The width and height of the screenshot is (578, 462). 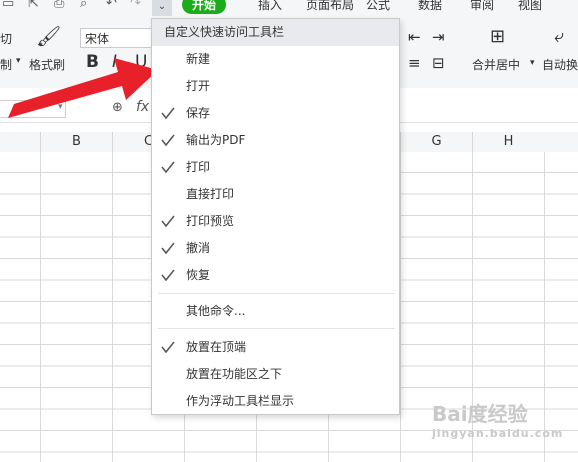 What do you see at coordinates (92, 62) in the screenshot?
I see `bold-button: B` at bounding box center [92, 62].